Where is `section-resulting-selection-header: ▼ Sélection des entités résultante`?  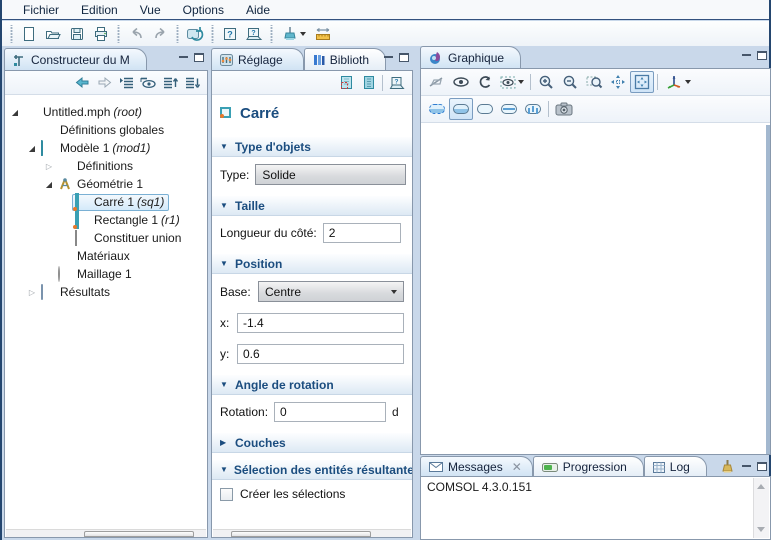 section-resulting-selection-header: ▼ Sélection des entités résultante is located at coordinates (312, 469).